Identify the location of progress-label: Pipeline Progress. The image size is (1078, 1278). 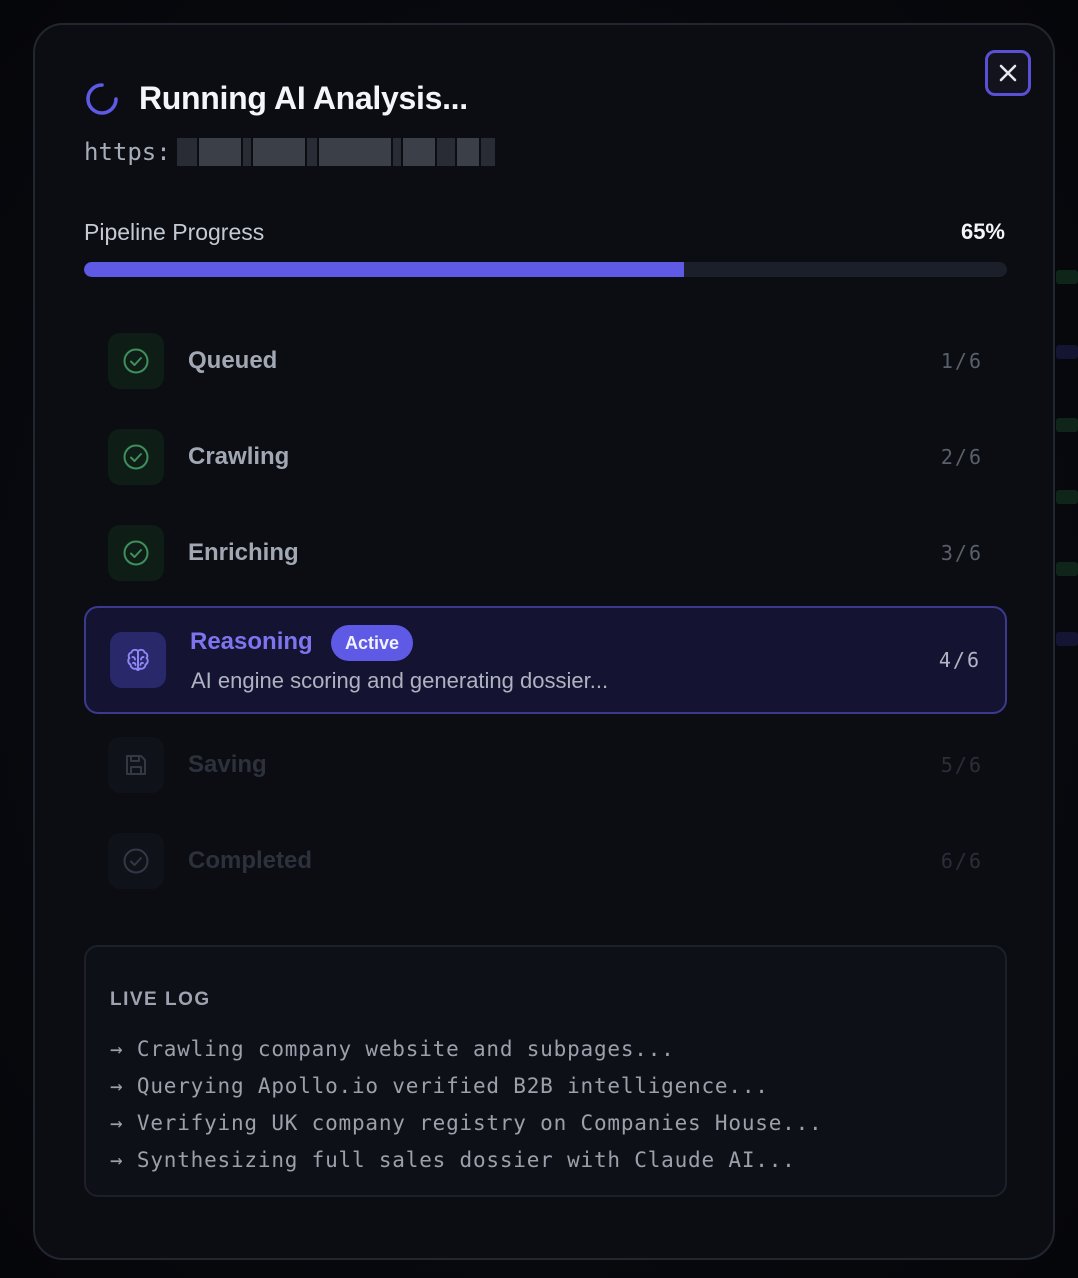
(174, 232).